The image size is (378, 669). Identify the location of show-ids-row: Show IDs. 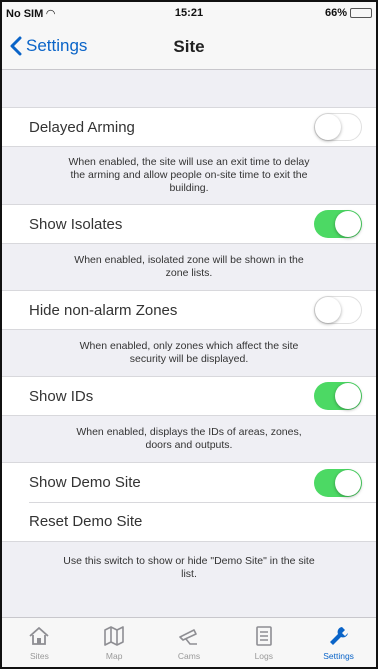
(189, 396).